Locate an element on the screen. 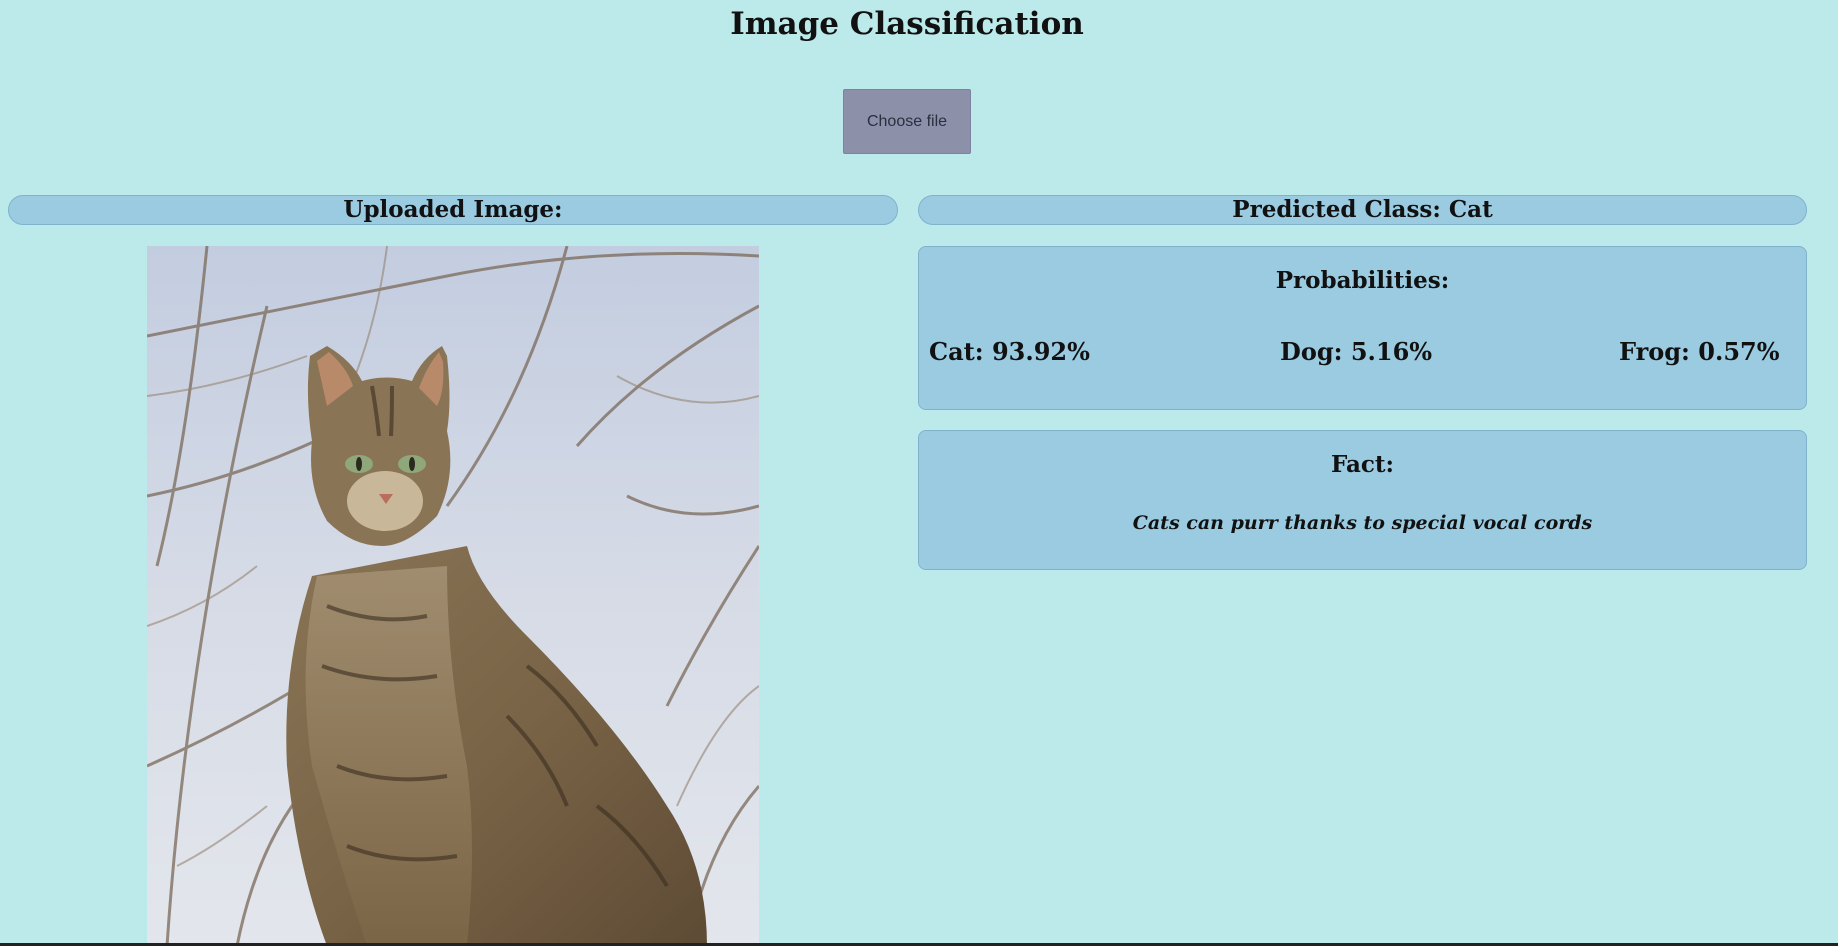 The height and width of the screenshot is (946, 1838). probability-cat: Cat: 93.92% is located at coordinates (1009, 351).